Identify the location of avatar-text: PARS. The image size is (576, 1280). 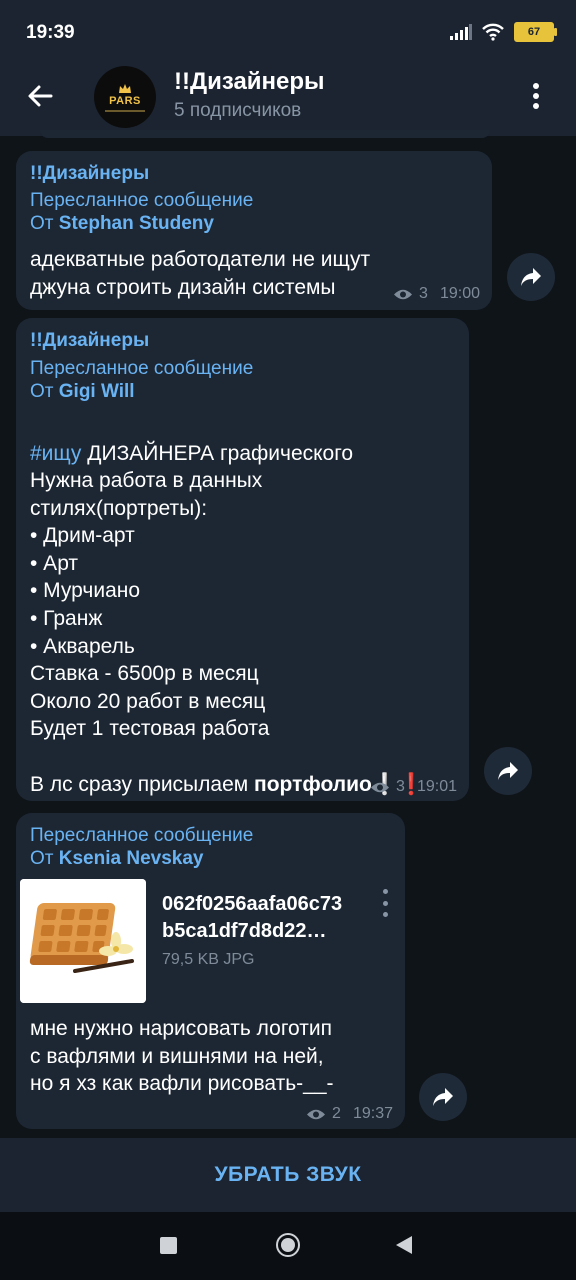
(125, 100).